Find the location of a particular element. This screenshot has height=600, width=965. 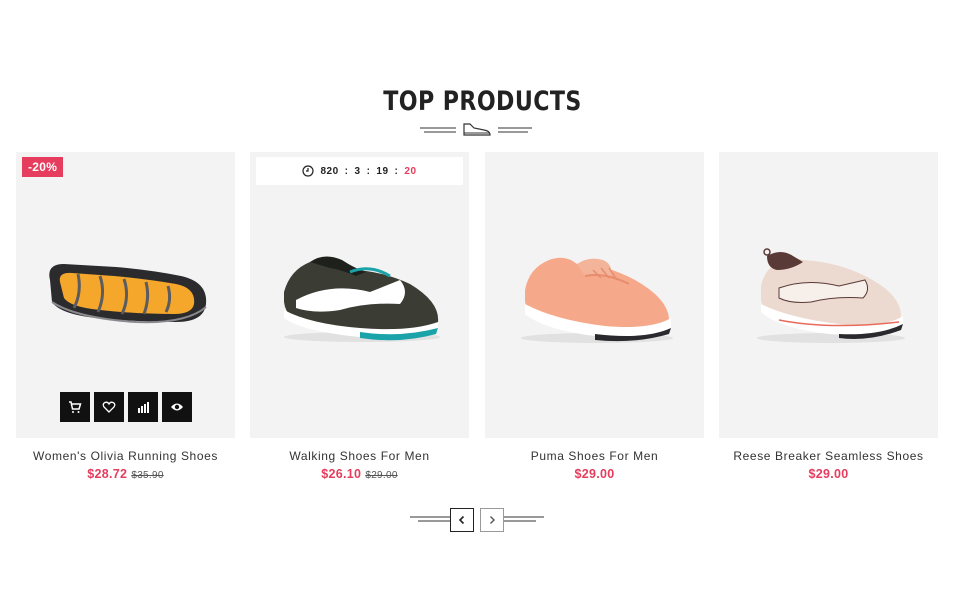

carousel-prev-button is located at coordinates (462, 520).